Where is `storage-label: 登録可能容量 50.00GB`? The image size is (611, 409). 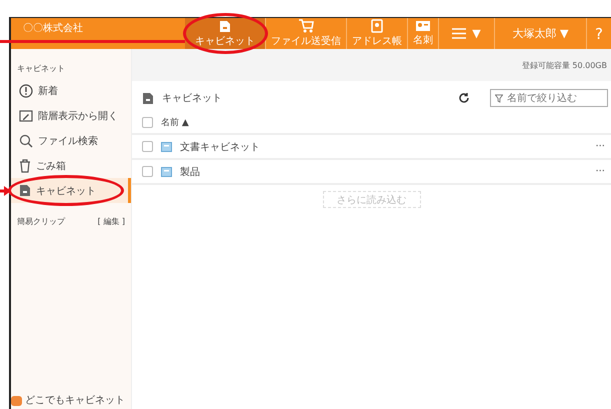
storage-label: 登録可能容量 50.00GB is located at coordinates (564, 65).